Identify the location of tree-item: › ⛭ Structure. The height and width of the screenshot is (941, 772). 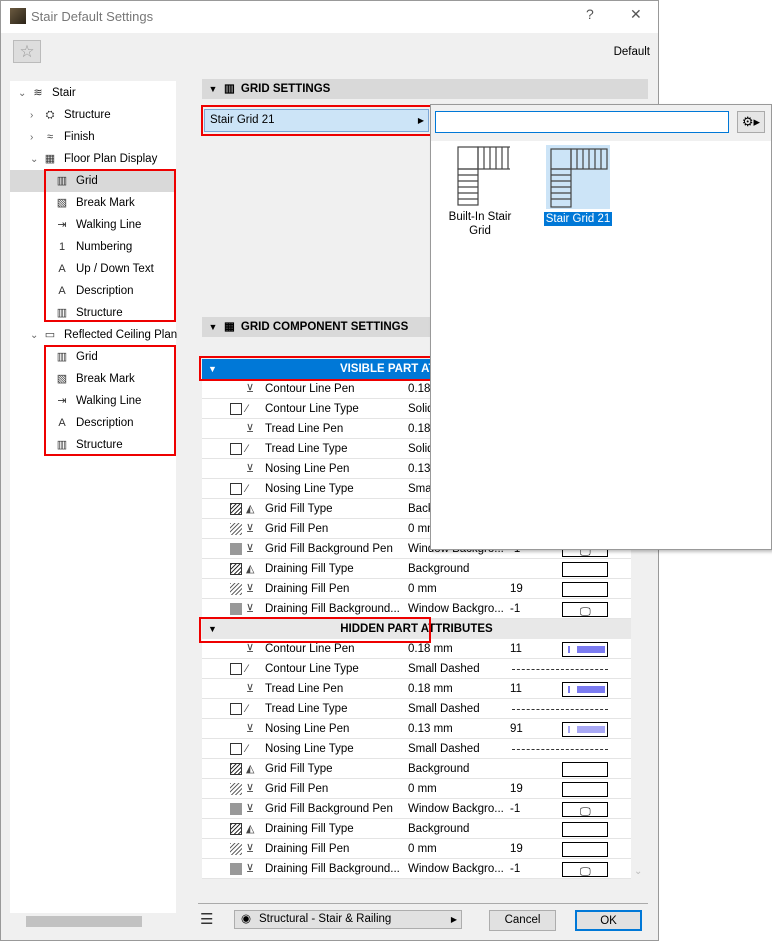
(93, 115).